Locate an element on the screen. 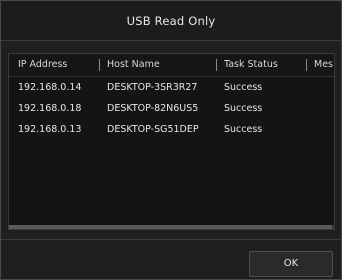 This screenshot has height=280, width=342. cell-ip-address: 192.168.0.18 is located at coordinates (50, 108).